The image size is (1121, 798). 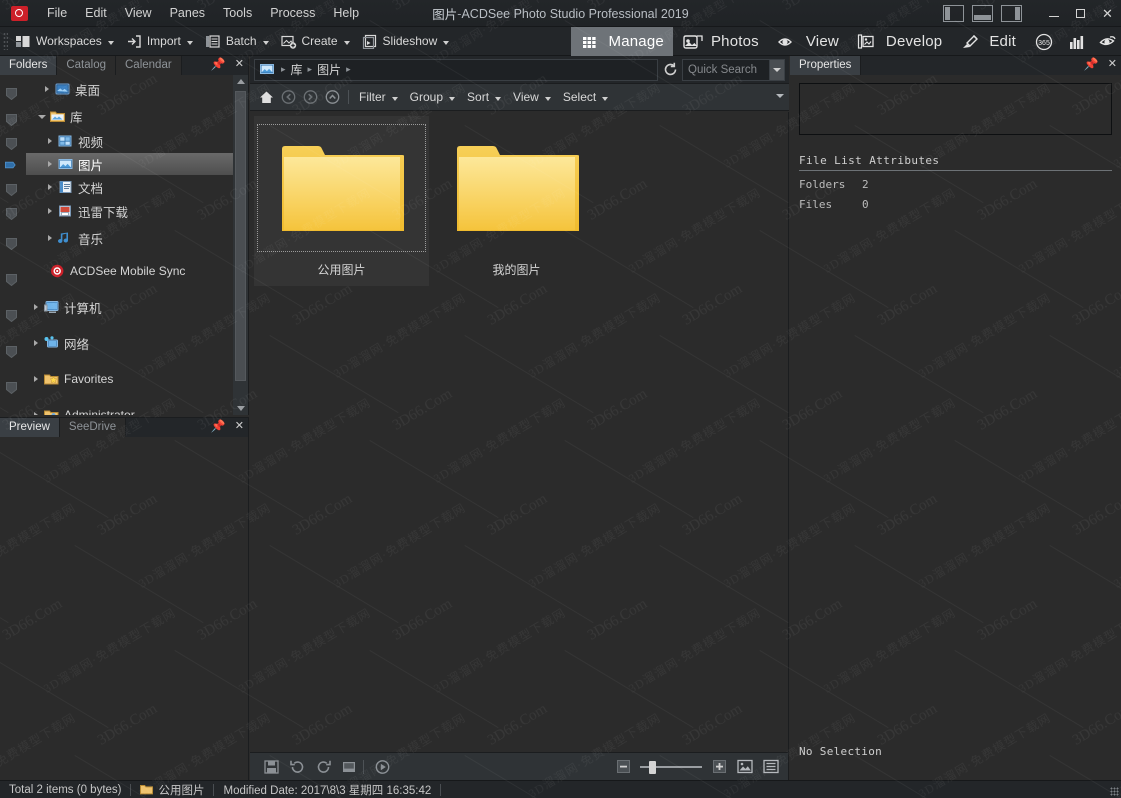 What do you see at coordinates (988, 41) in the screenshot?
I see `mode-edit: Edit` at bounding box center [988, 41].